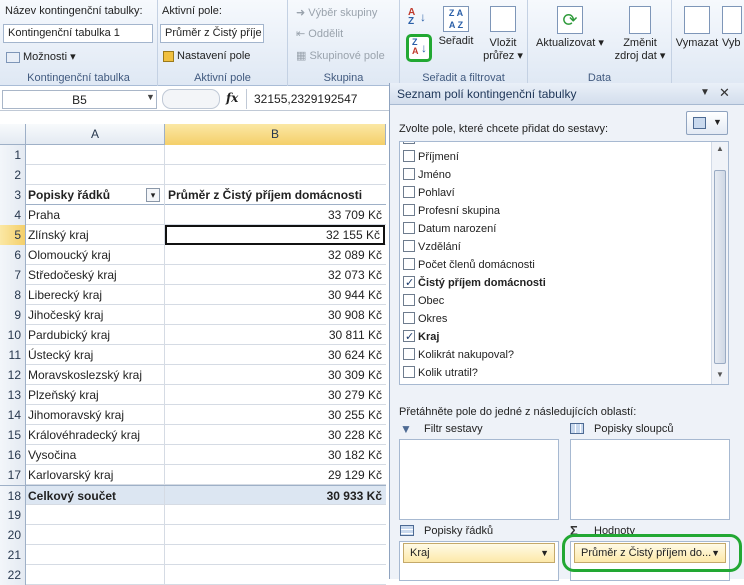  Describe the element at coordinates (275, 375) in the screenshot. I see `cell-b: 30 309 Kč` at that location.